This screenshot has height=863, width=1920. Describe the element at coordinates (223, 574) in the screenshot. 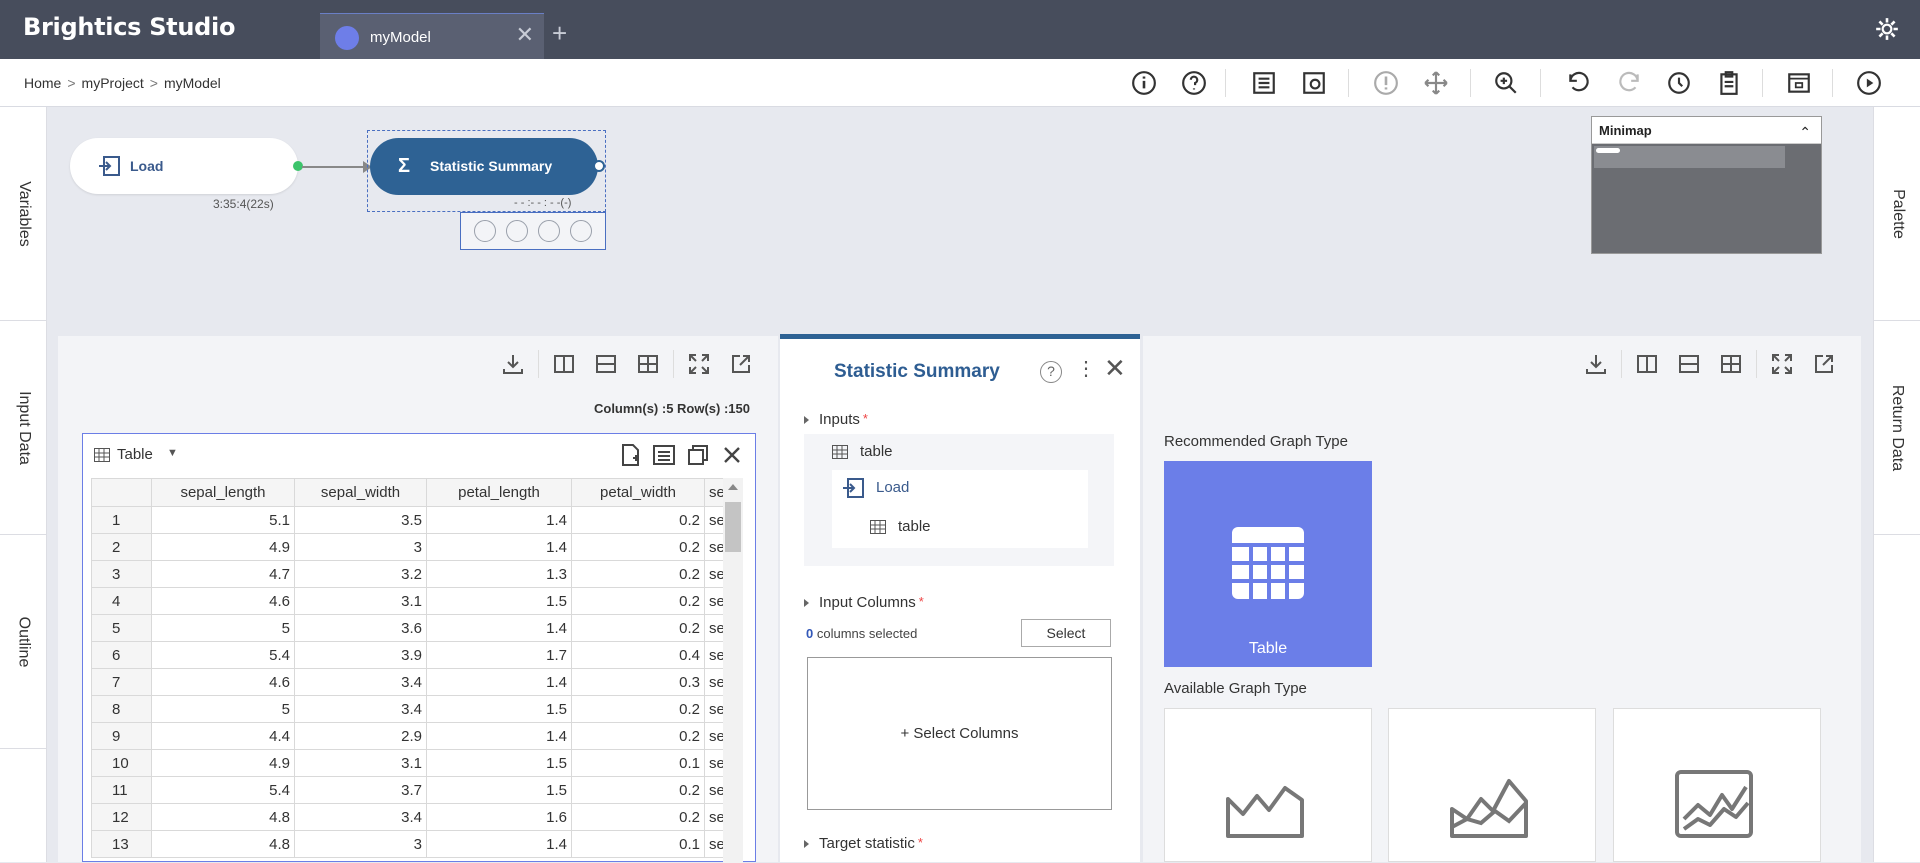

I see `table-cell: 4.7` at that location.